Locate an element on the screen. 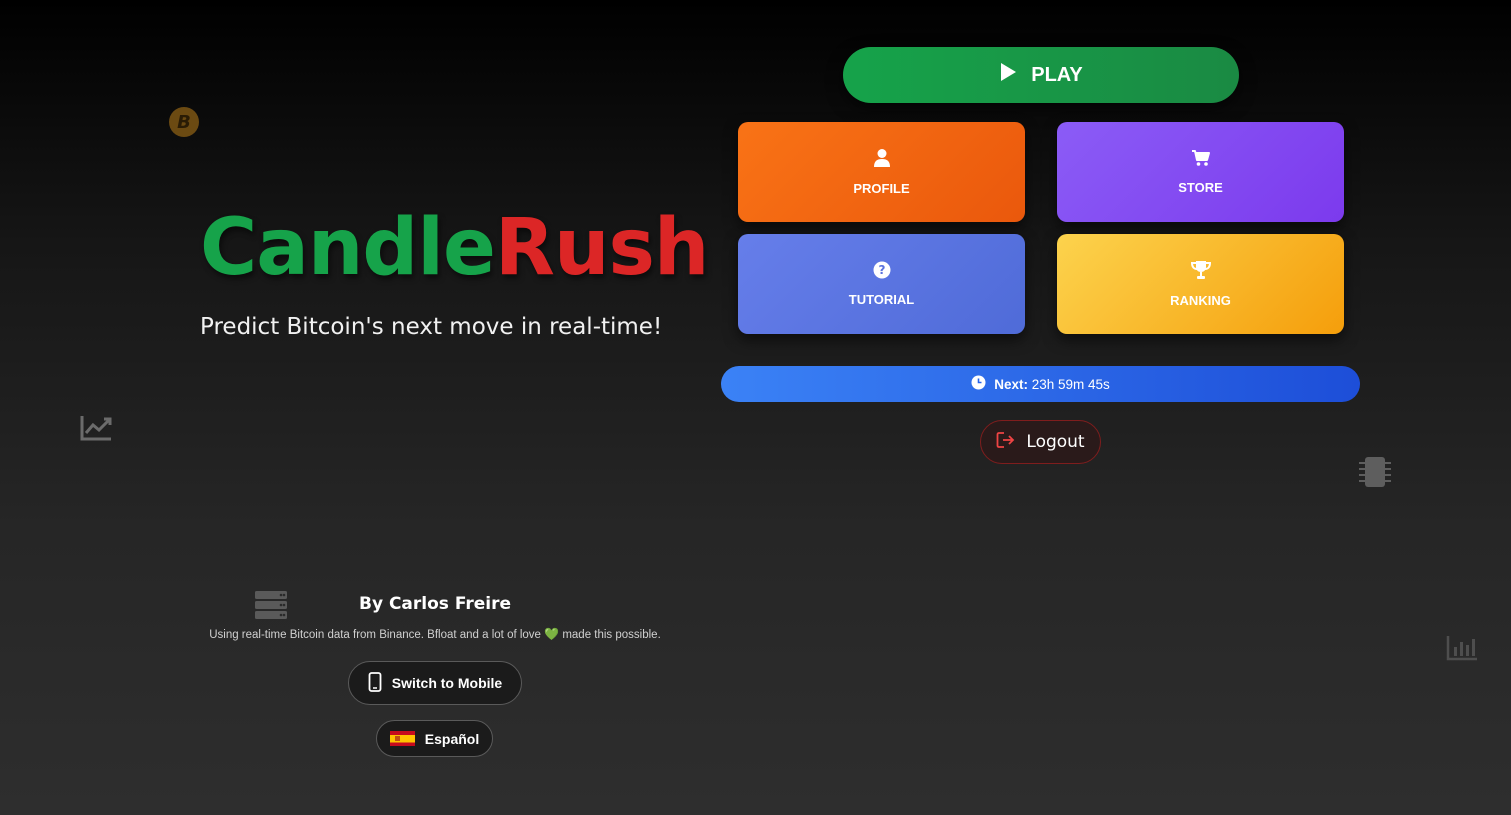 This screenshot has width=1511, height=815. language-button: Español is located at coordinates (434, 738).